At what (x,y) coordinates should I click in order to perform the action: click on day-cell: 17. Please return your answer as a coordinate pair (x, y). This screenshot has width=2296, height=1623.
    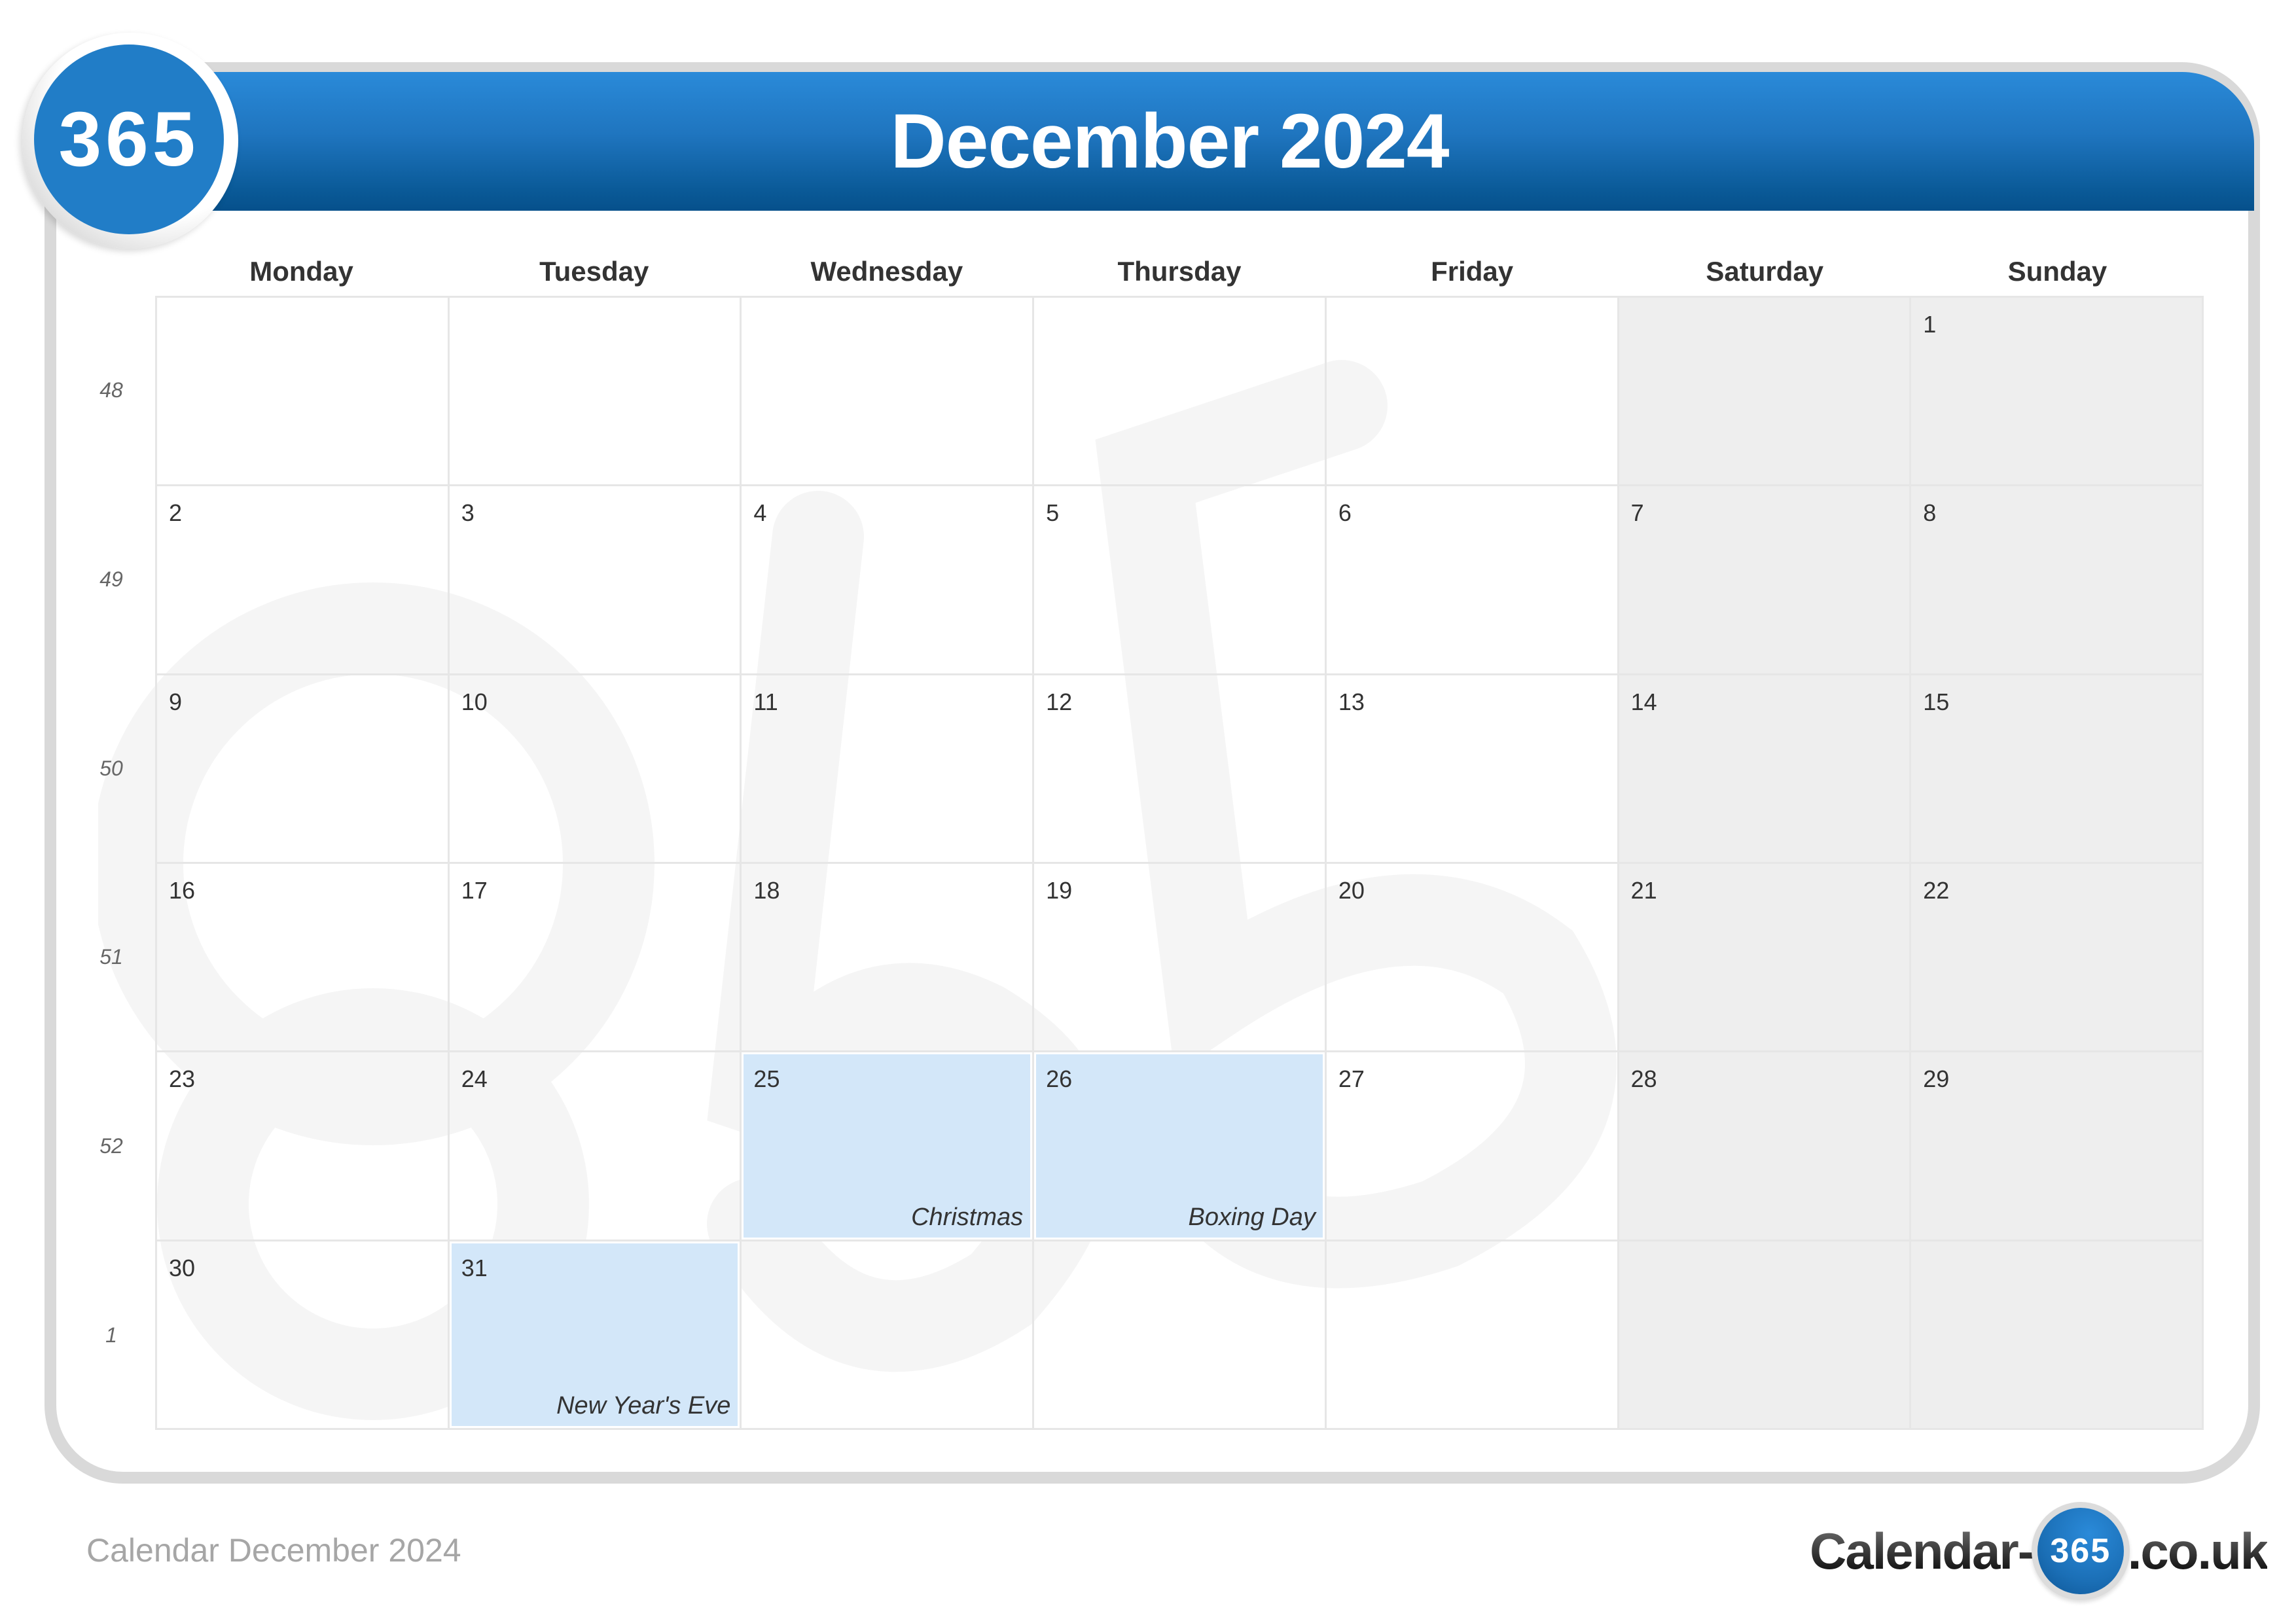
    Looking at the image, I should click on (595, 959).